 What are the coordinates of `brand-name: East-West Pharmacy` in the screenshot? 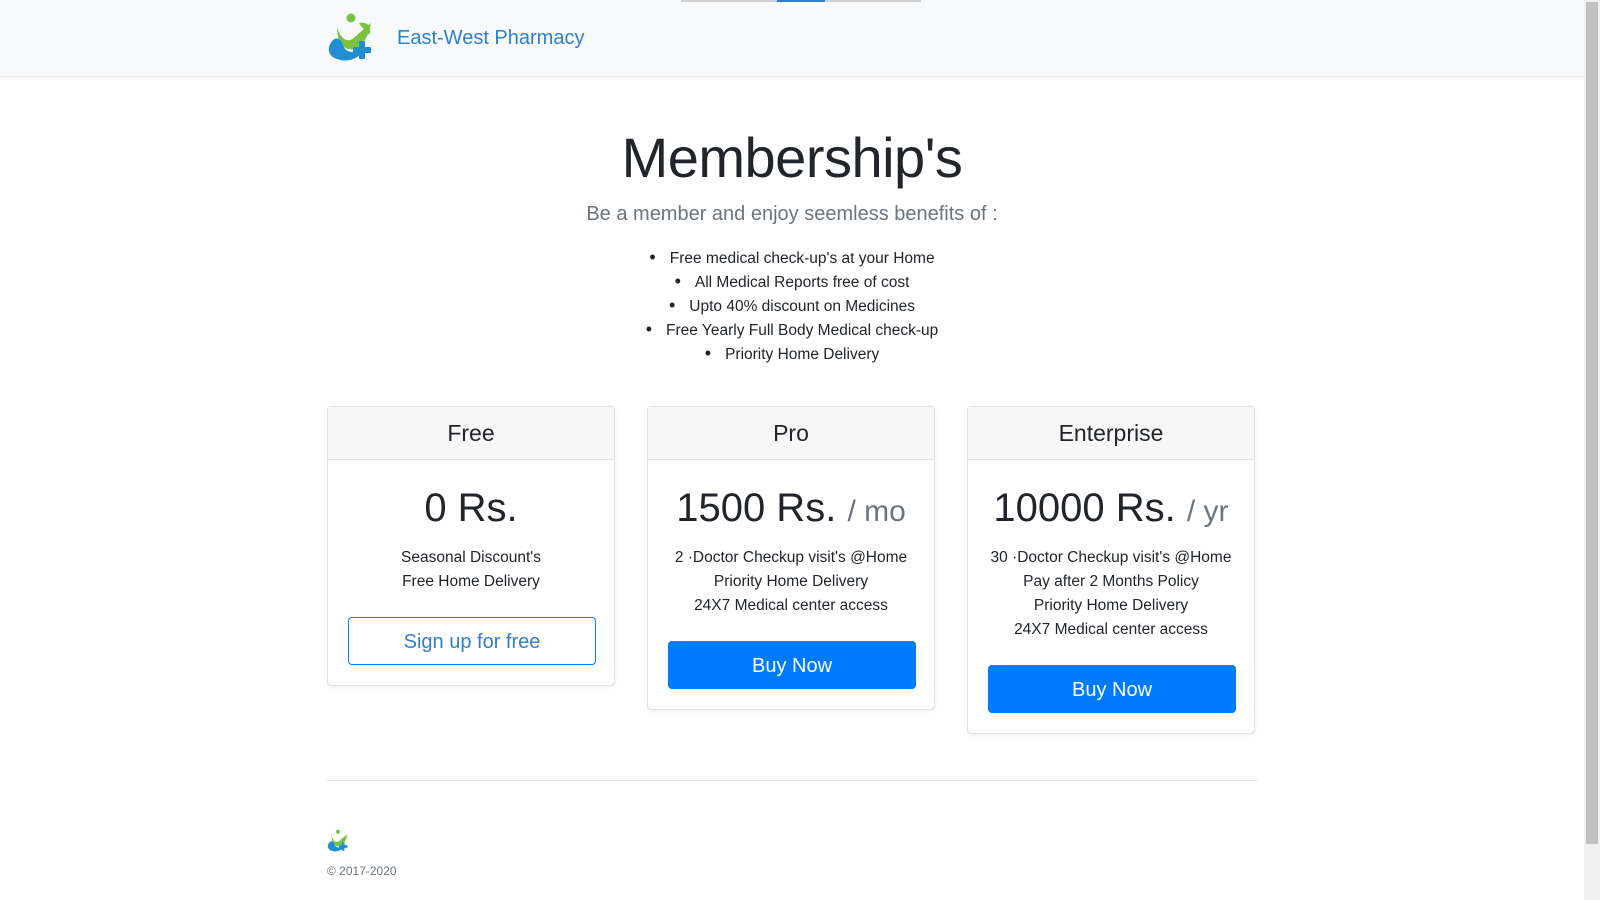 It's located at (491, 37).